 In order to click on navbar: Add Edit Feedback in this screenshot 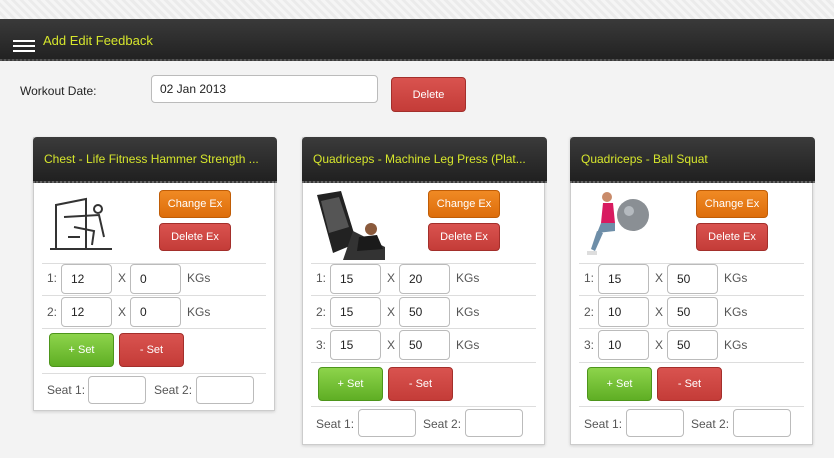, I will do `click(417, 40)`.